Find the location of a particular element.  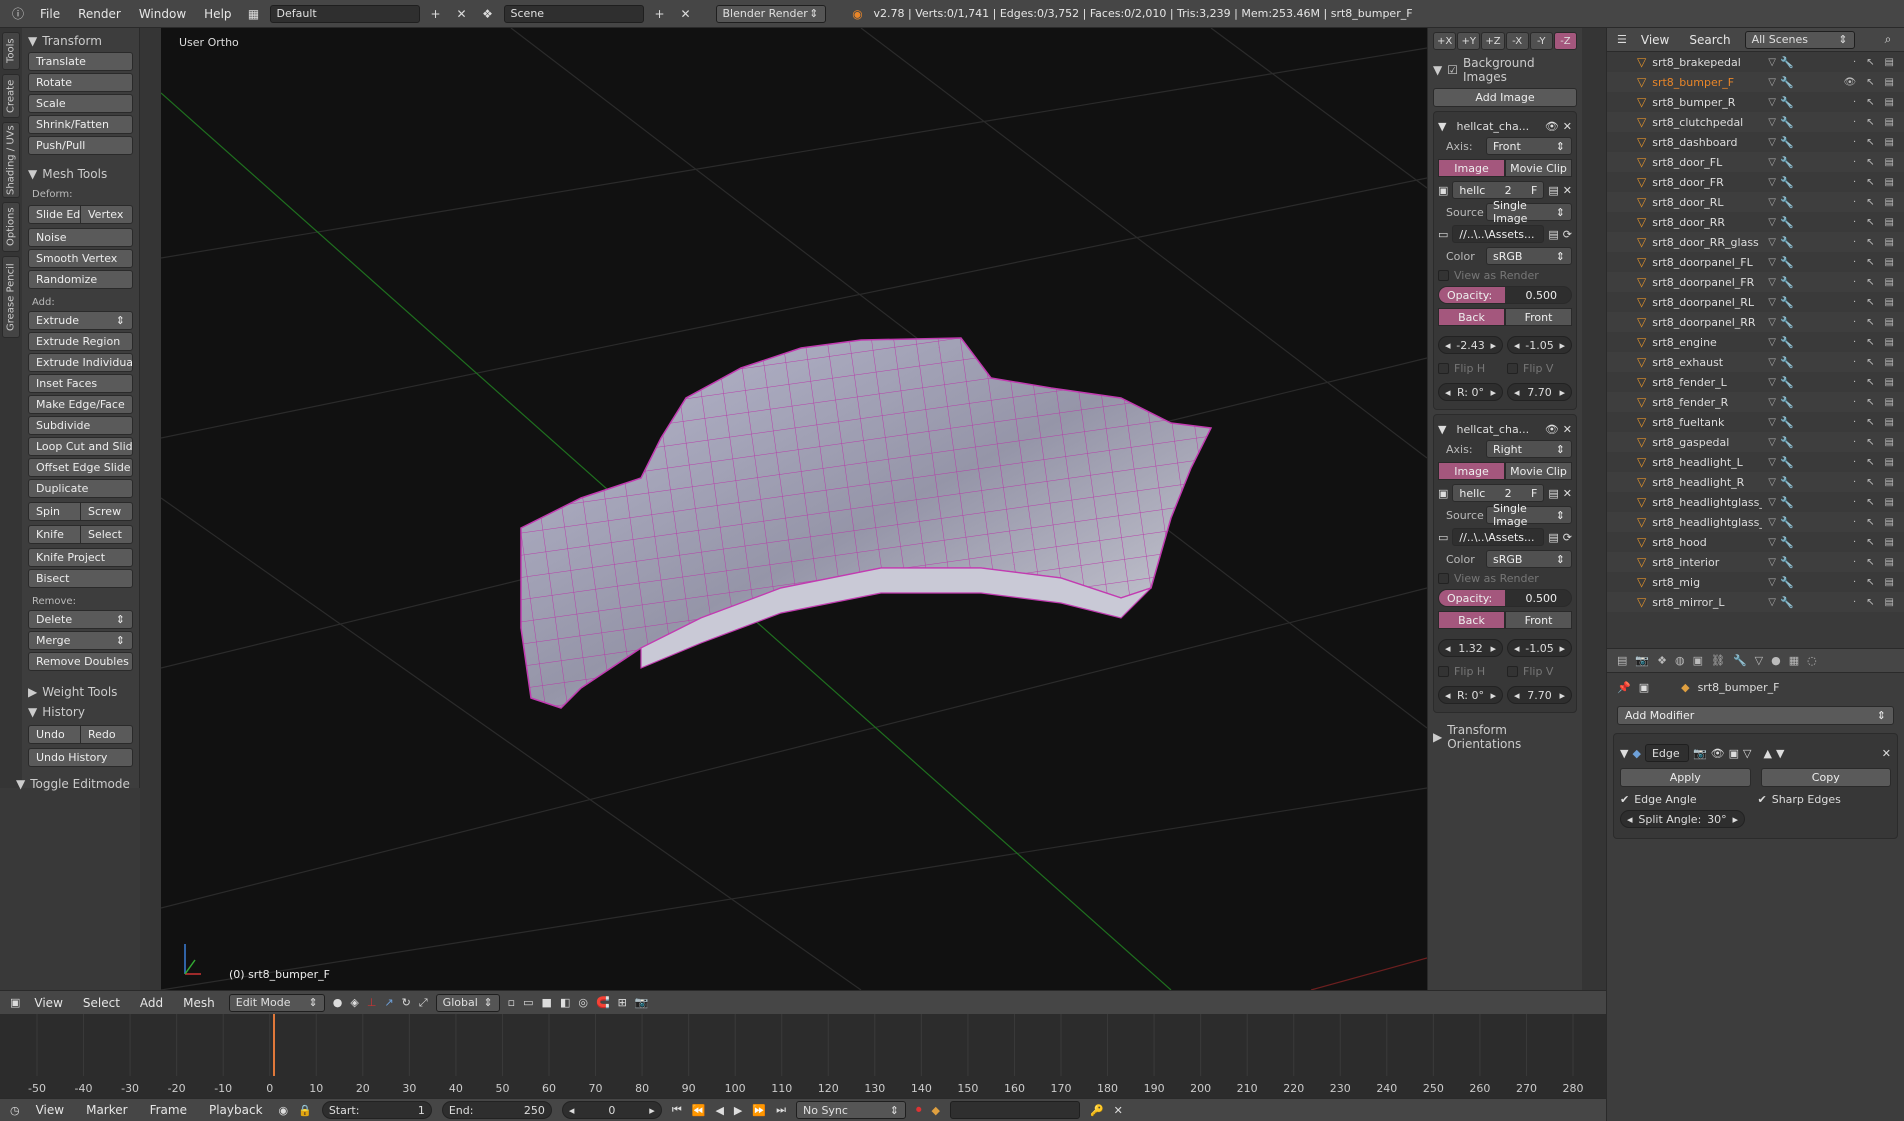

scale-manip-icon: ⤢ is located at coordinates (423, 1003).